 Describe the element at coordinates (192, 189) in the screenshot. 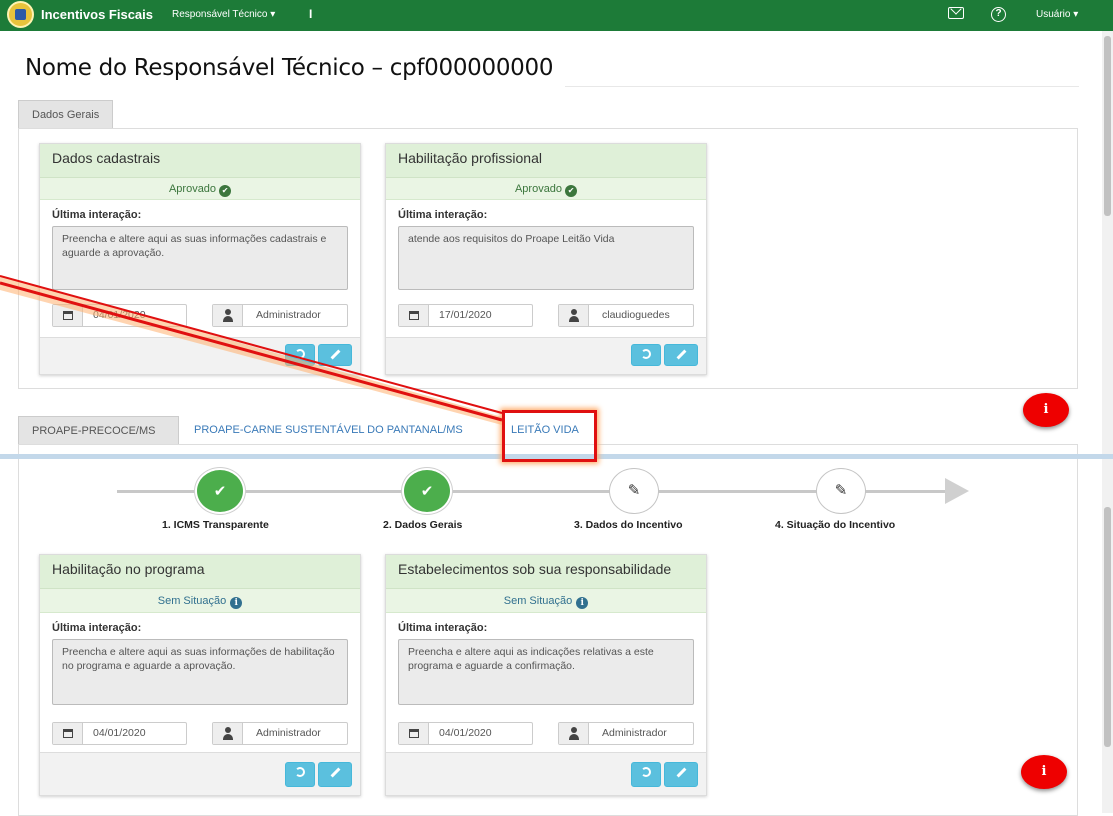

I see `status-text: Aprovado` at that location.